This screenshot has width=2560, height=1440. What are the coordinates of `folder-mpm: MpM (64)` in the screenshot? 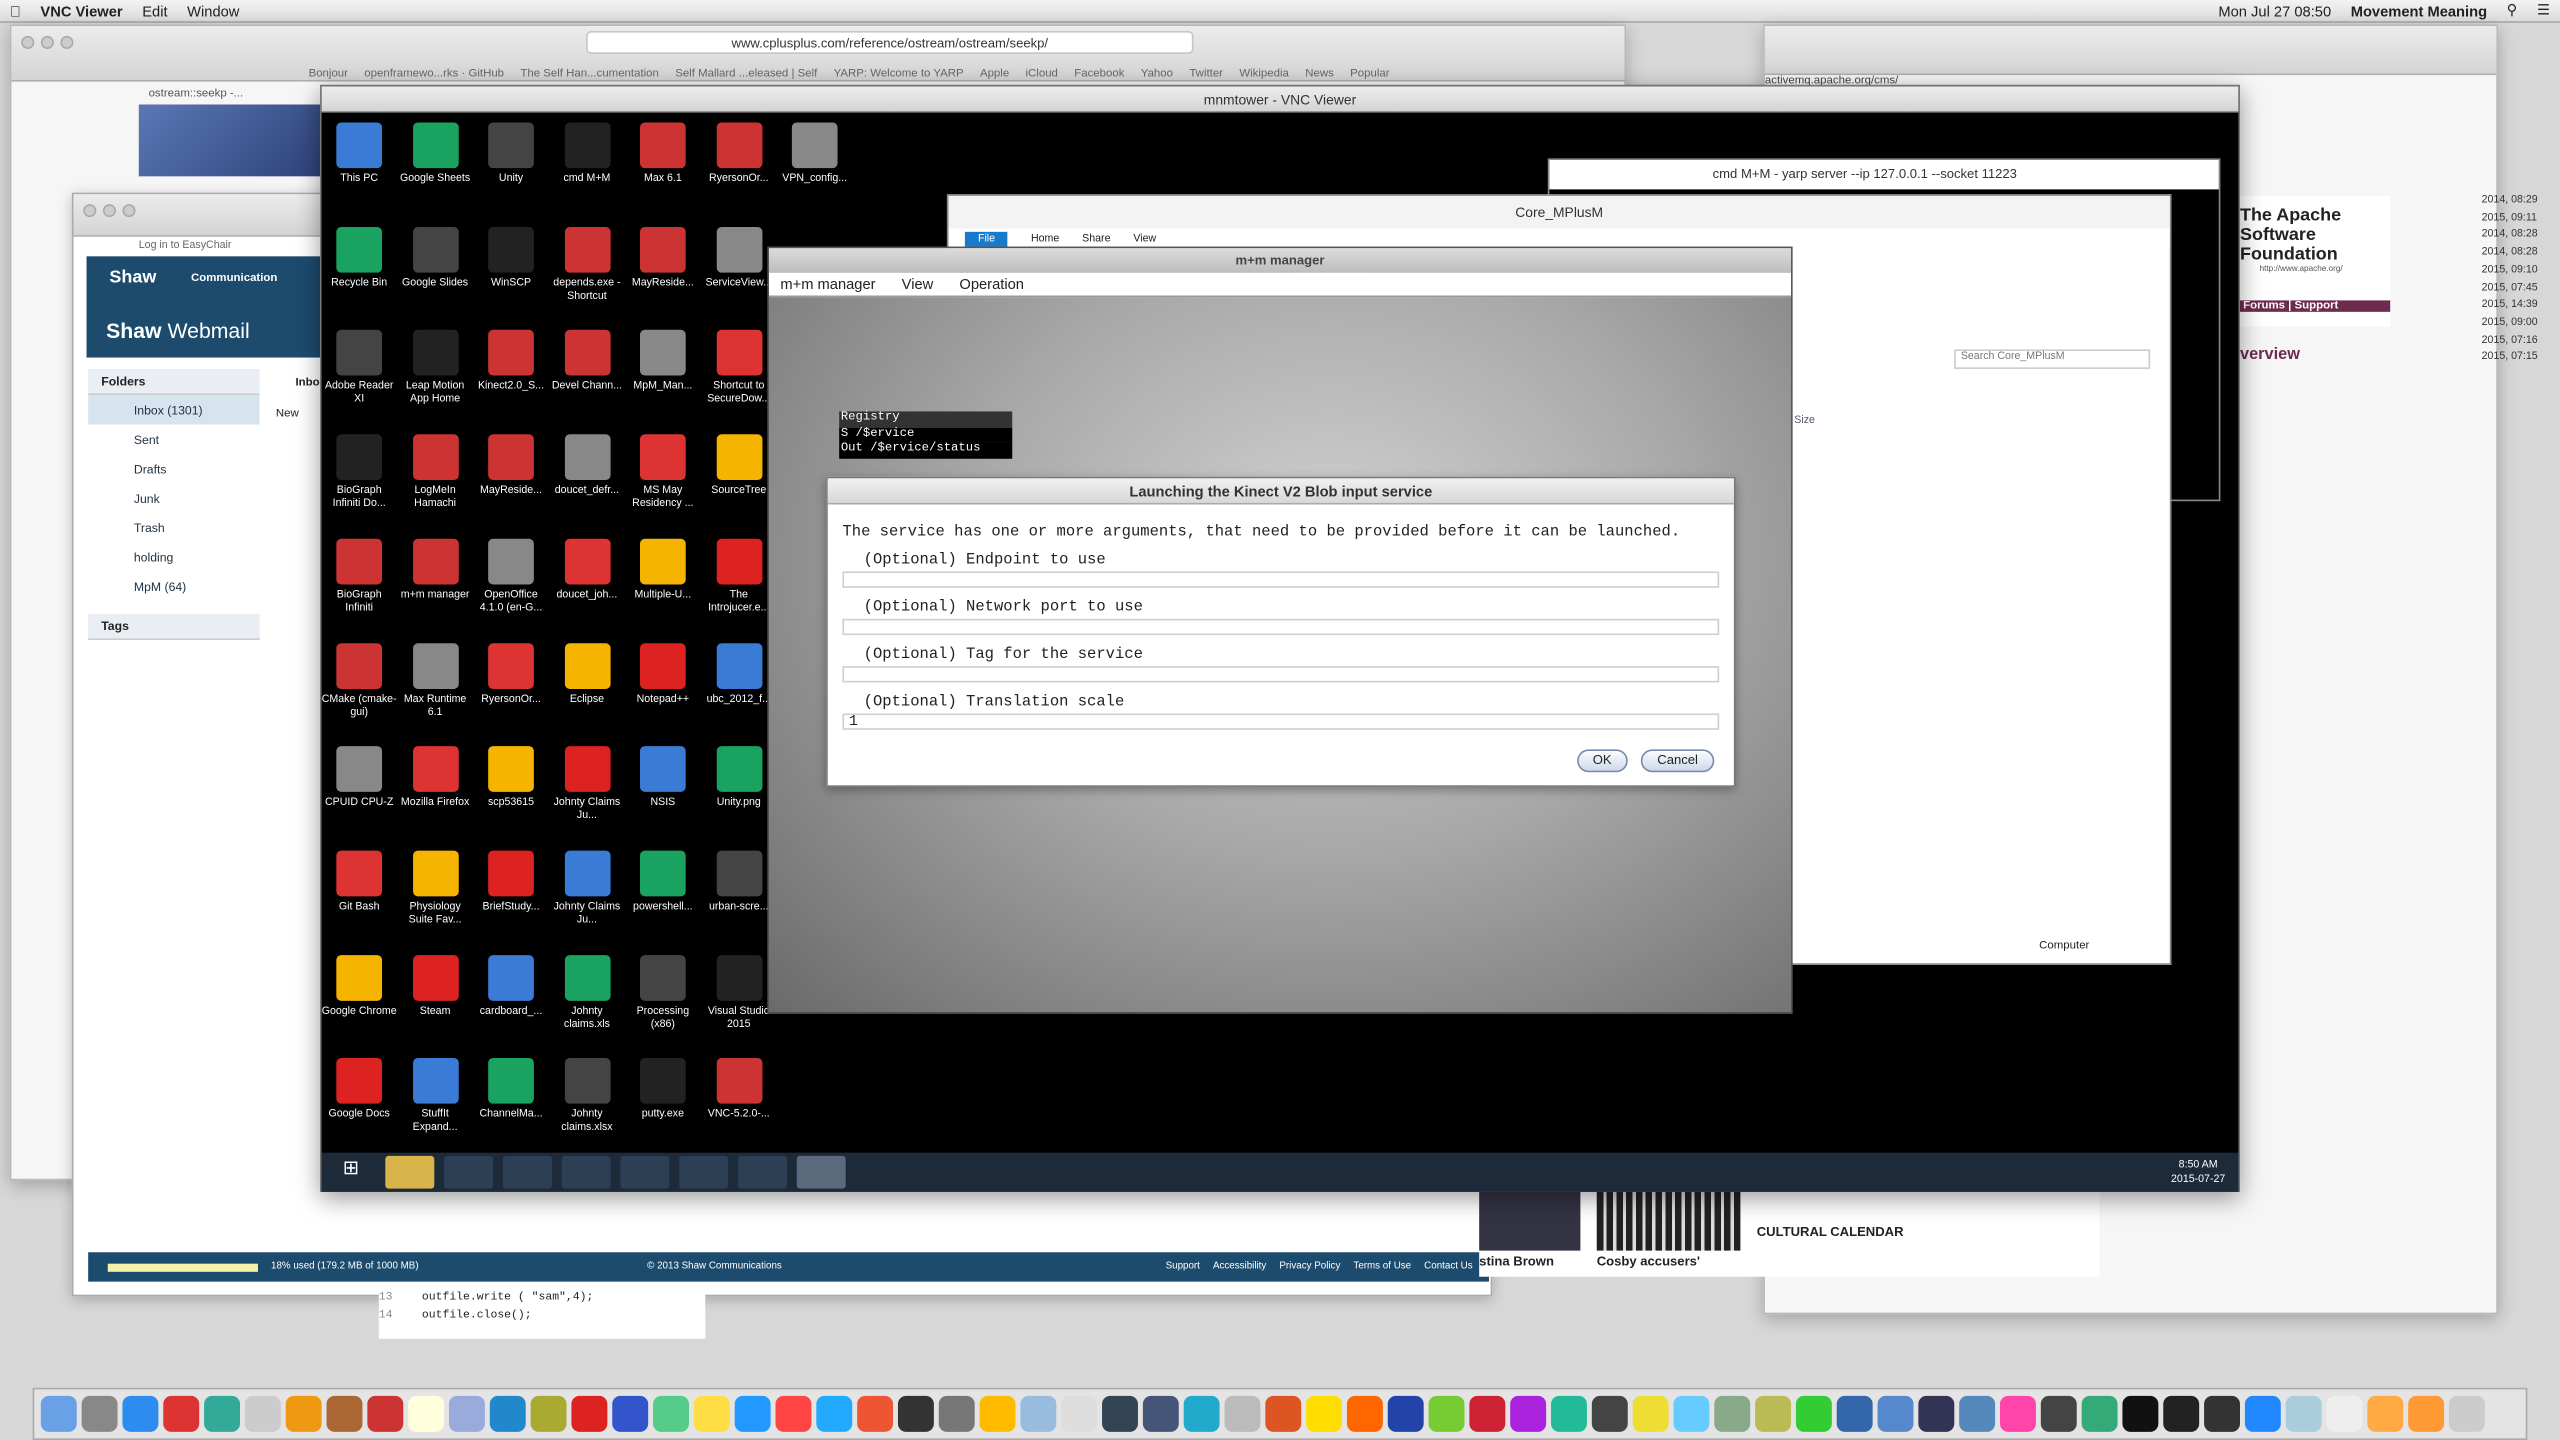 It's located at (173, 585).